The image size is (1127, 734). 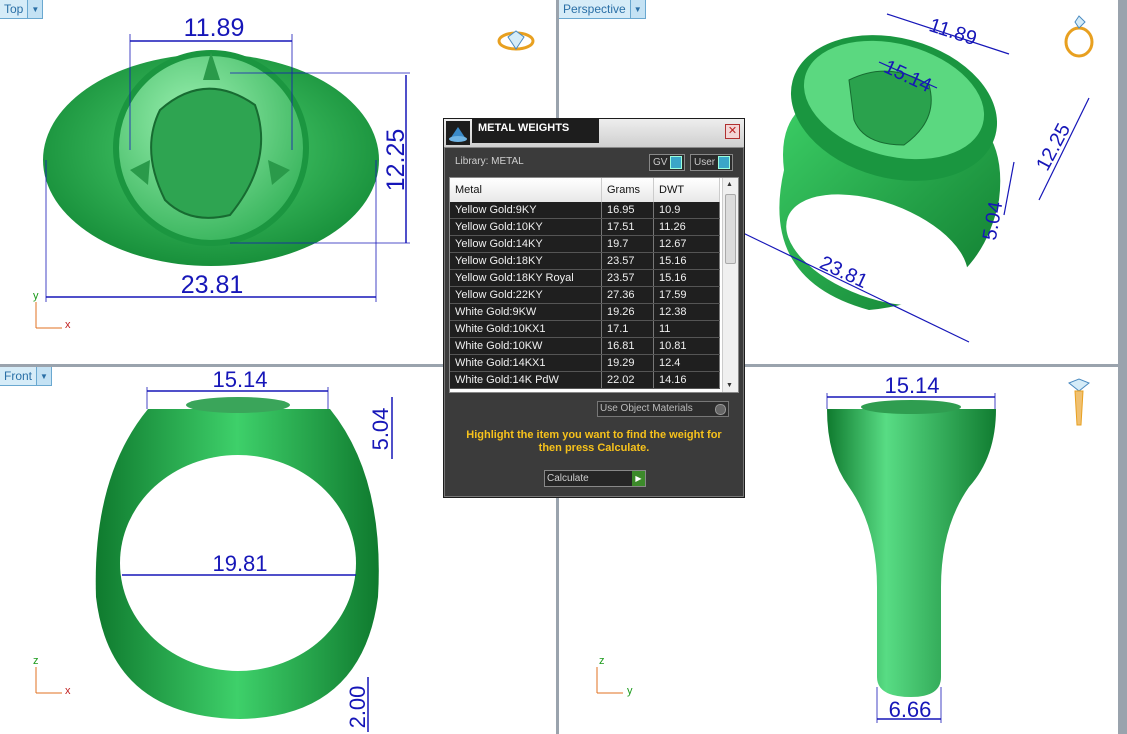 I want to click on table-row: White Gold:14K PdW 22.02 14.16, so click(x=585, y=380).